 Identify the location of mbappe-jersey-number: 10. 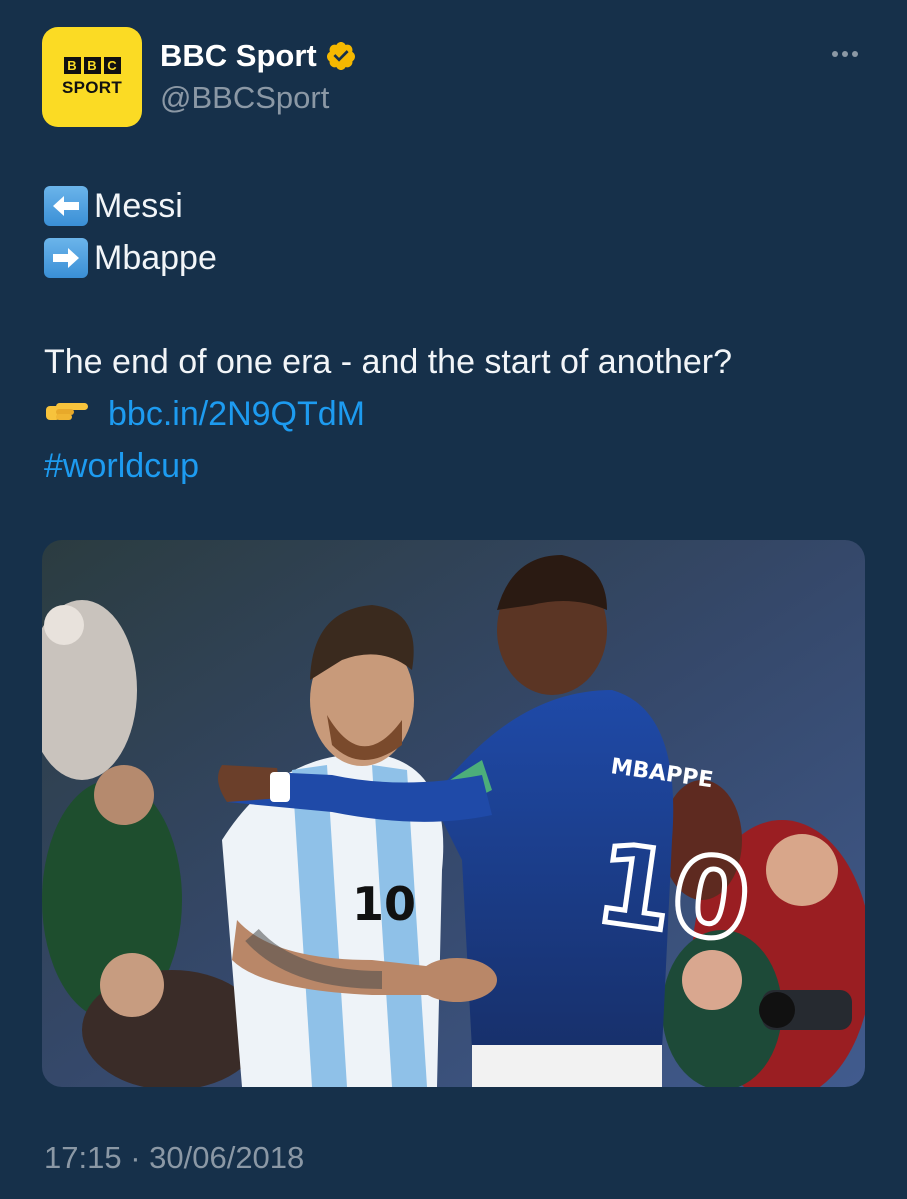
(672, 893).